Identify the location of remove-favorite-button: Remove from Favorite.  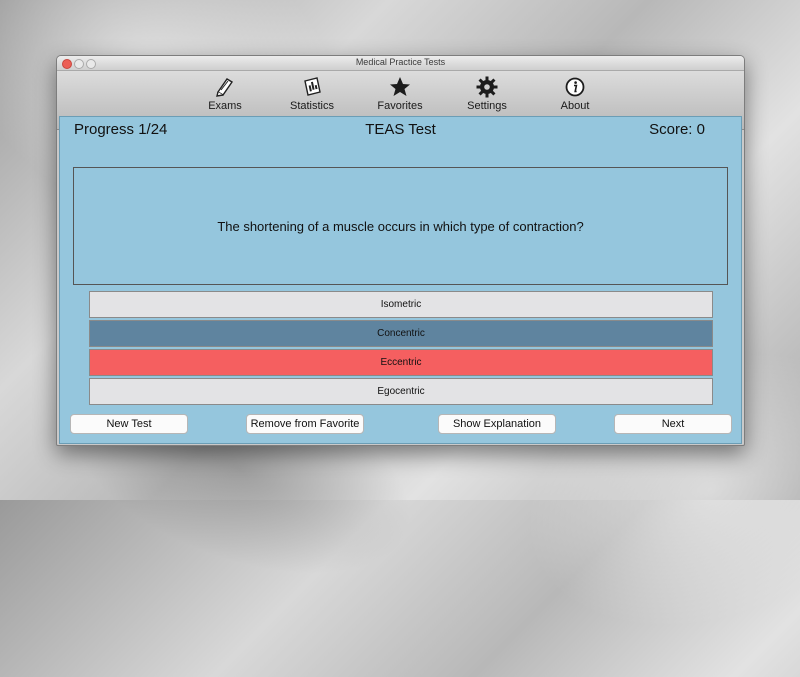
(305, 424).